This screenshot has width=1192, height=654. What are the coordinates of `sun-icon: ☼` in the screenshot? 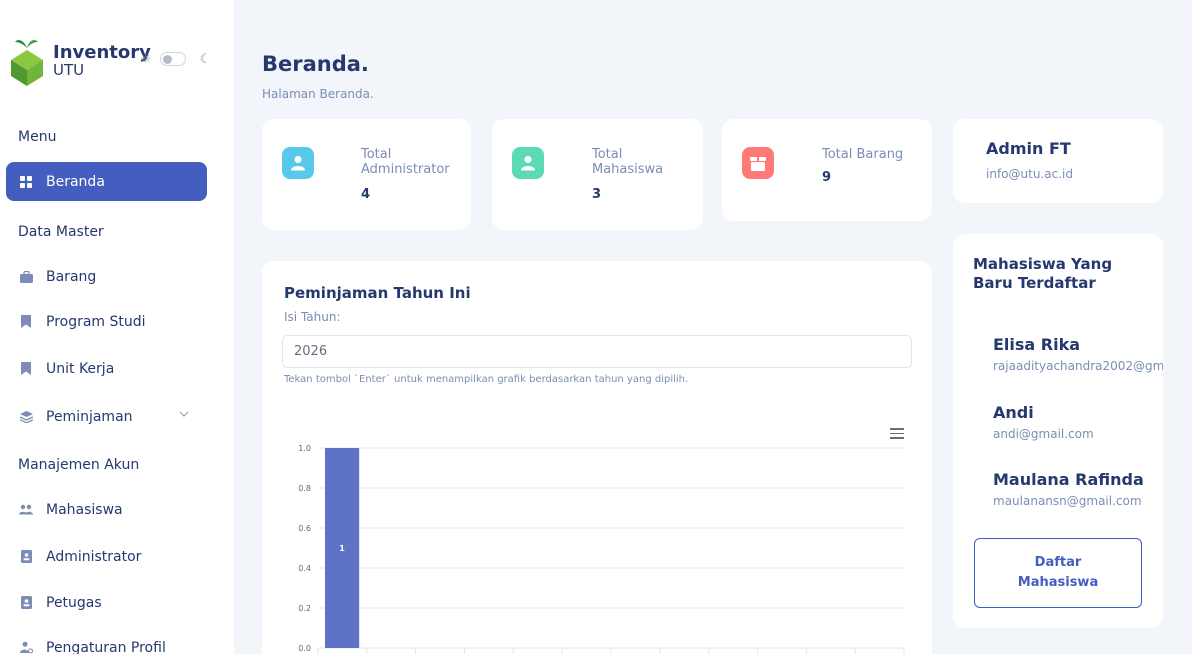 It's located at (146, 59).